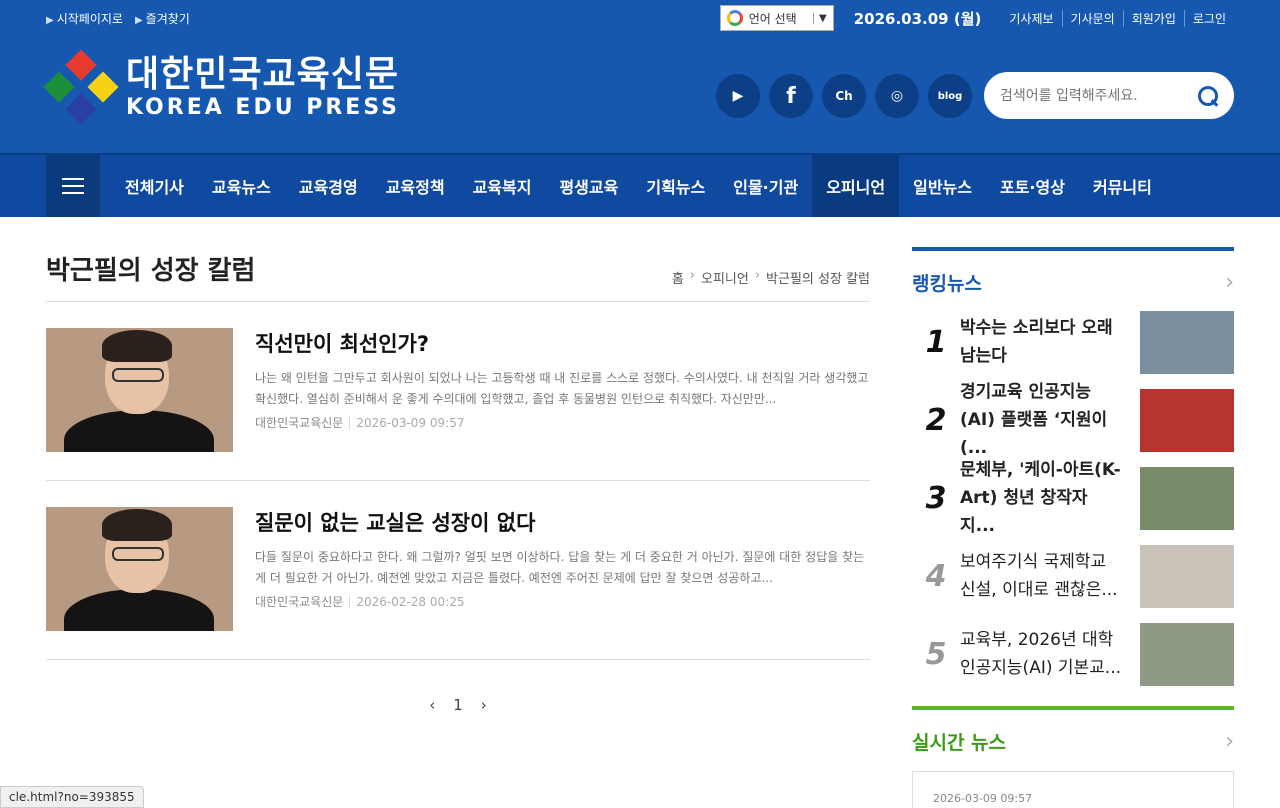 This screenshot has width=1280, height=808. Describe the element at coordinates (73, 186) in the screenshot. I see `hamburger-menu-button` at that location.